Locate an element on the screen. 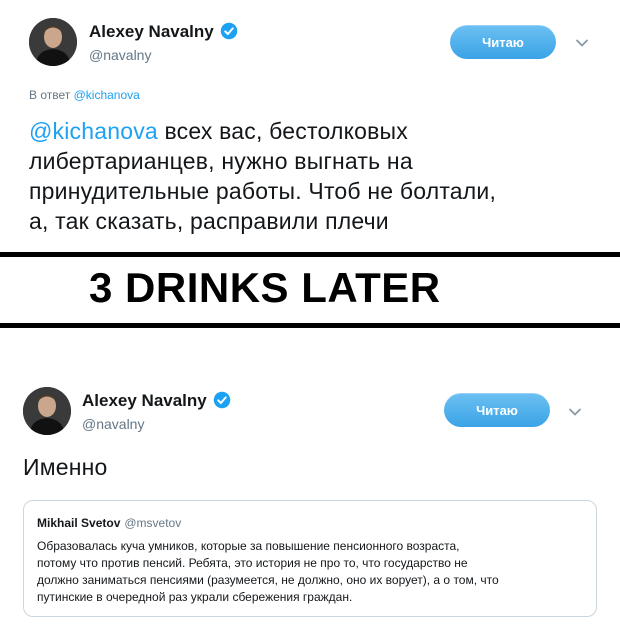  banner-top-line is located at coordinates (310, 254).